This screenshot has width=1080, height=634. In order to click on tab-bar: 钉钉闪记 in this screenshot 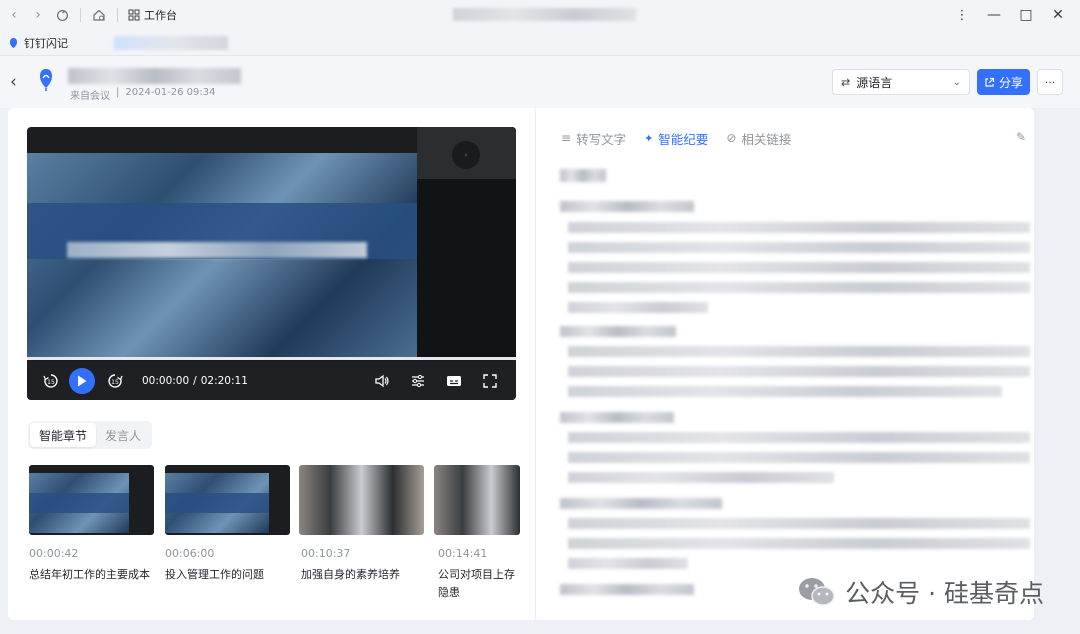, I will do `click(540, 43)`.